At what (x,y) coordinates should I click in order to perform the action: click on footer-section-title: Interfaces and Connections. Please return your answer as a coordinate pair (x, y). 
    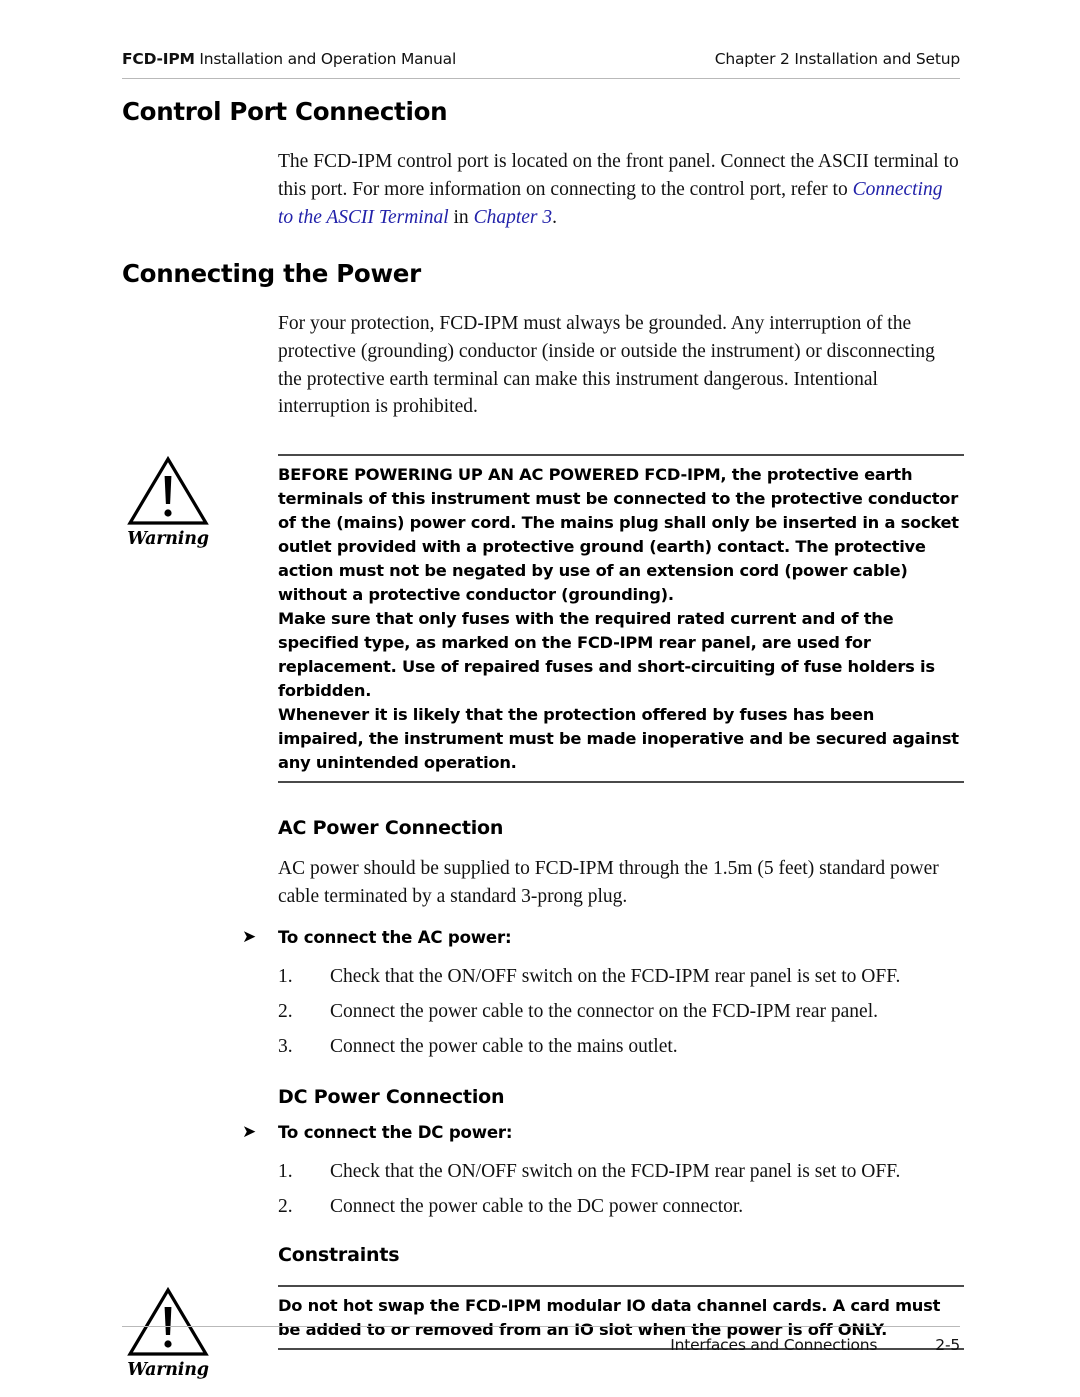
    Looking at the image, I should click on (774, 1345).